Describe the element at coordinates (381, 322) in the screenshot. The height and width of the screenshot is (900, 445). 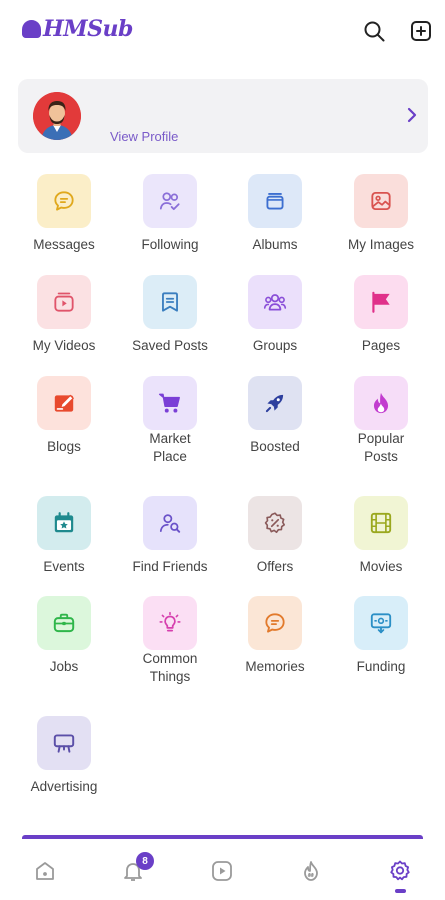
I see `menu-item-pages: Pages` at that location.